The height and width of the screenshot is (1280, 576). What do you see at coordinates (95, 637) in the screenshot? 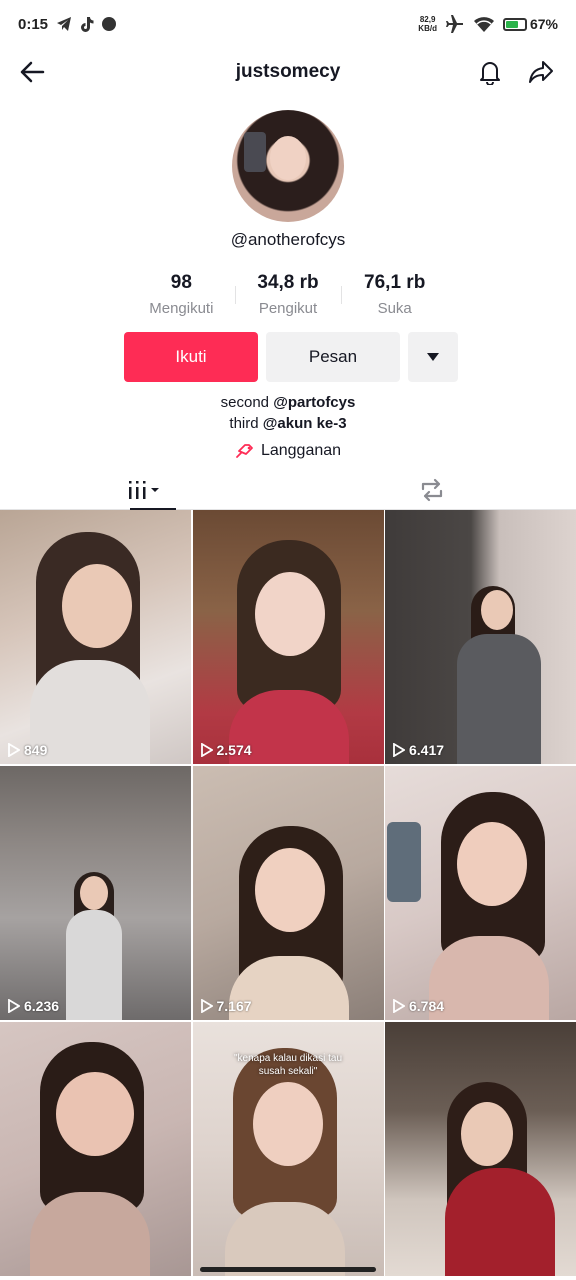
I see `video-thumbnail: 849` at bounding box center [95, 637].